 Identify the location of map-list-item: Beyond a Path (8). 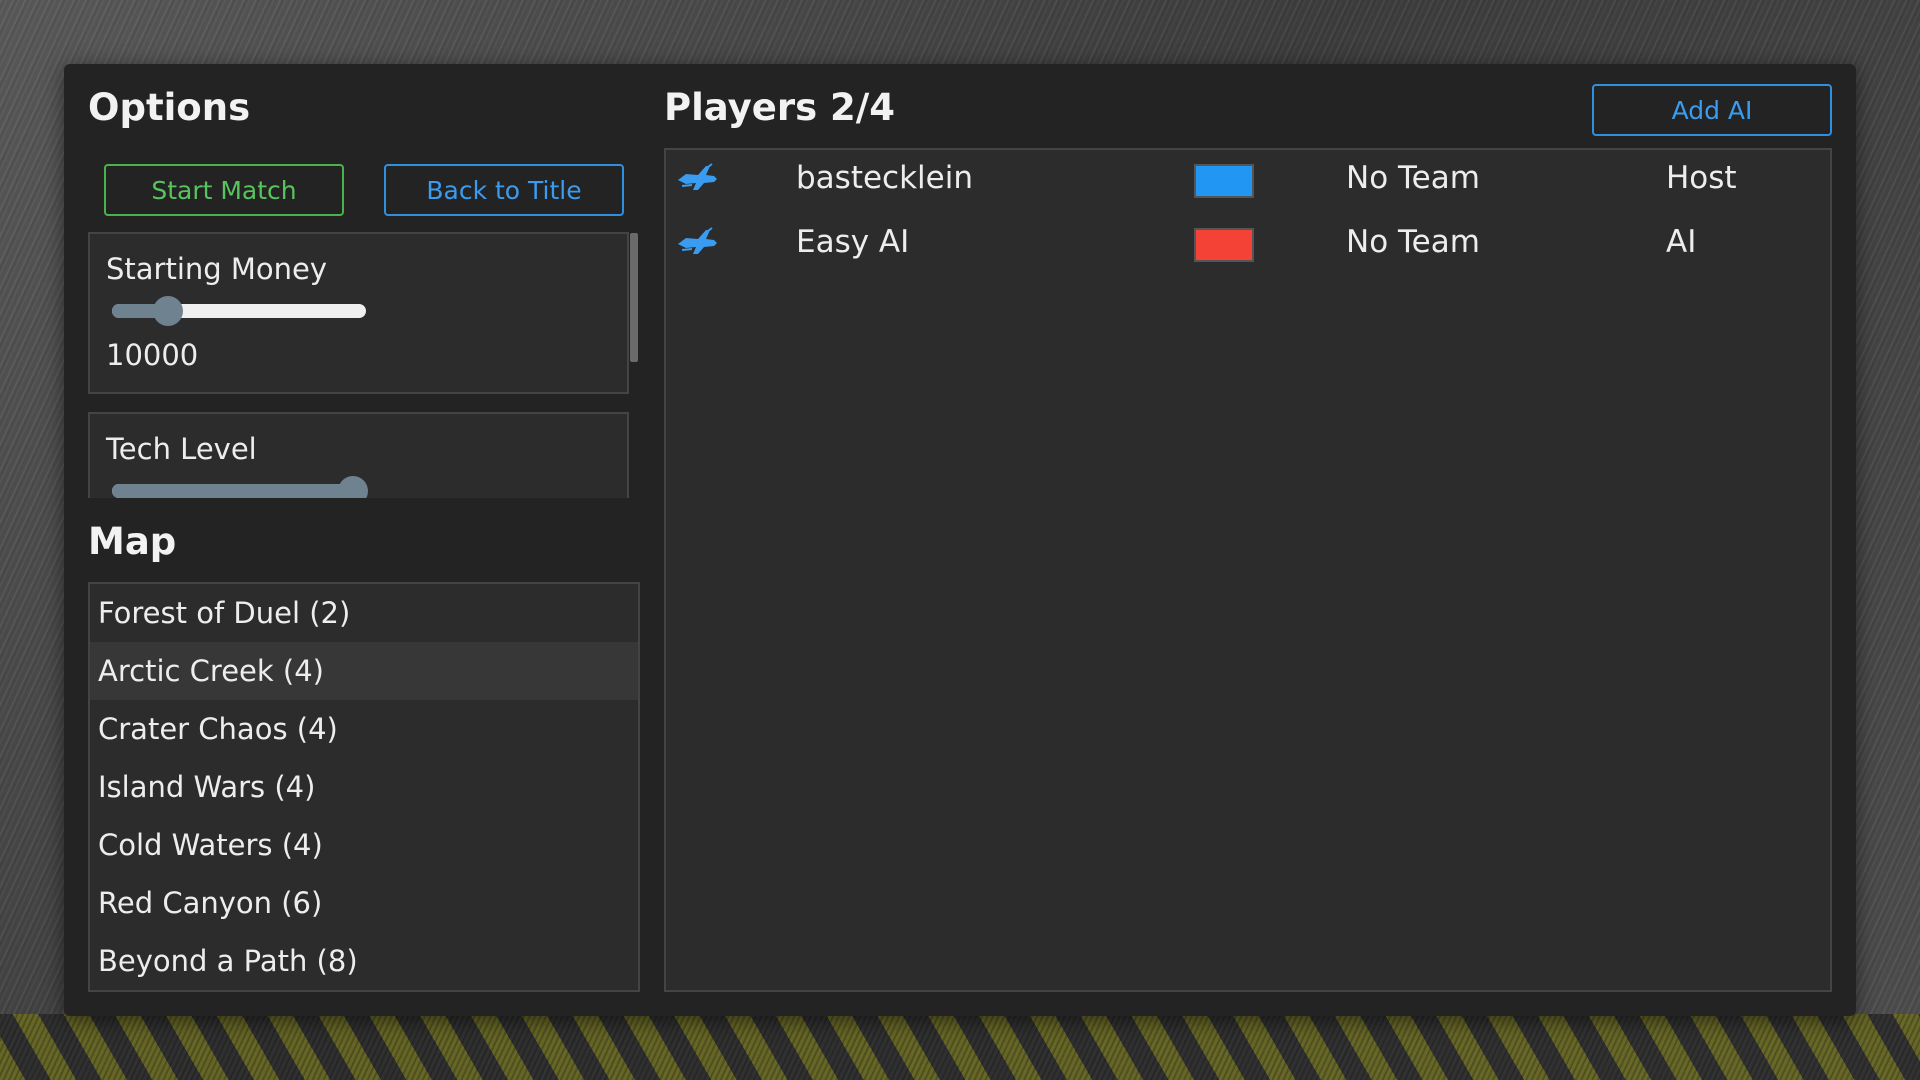
(364, 961).